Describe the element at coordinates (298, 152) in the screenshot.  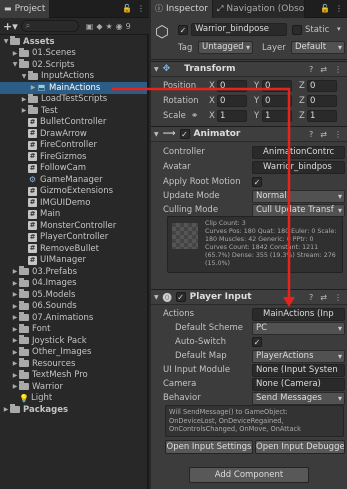
I see `controller-field: AnimationContrc` at that location.